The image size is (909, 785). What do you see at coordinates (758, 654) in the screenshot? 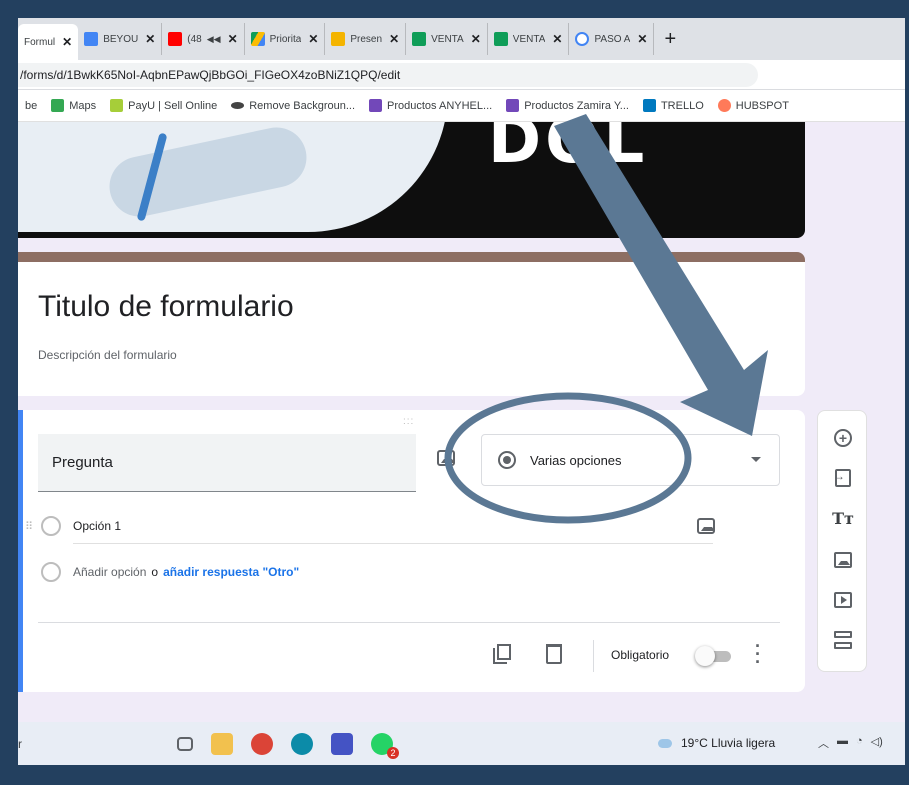
I see `more-vert-icon: · · ·` at bounding box center [758, 654].